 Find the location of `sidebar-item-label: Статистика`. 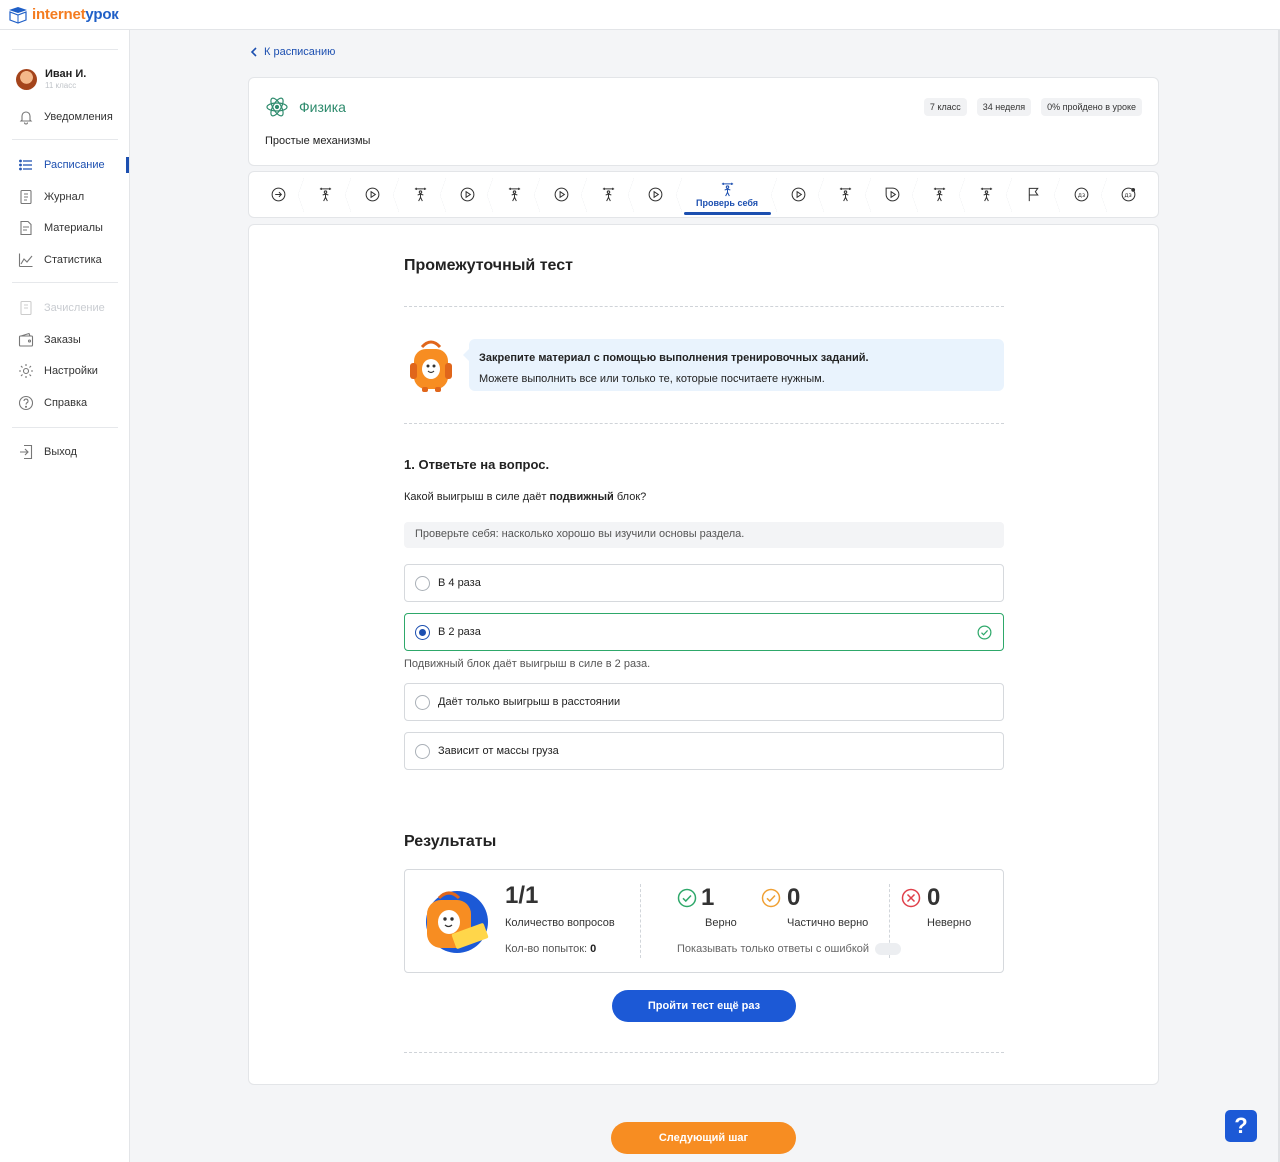

sidebar-item-label: Статистика is located at coordinates (73, 260).